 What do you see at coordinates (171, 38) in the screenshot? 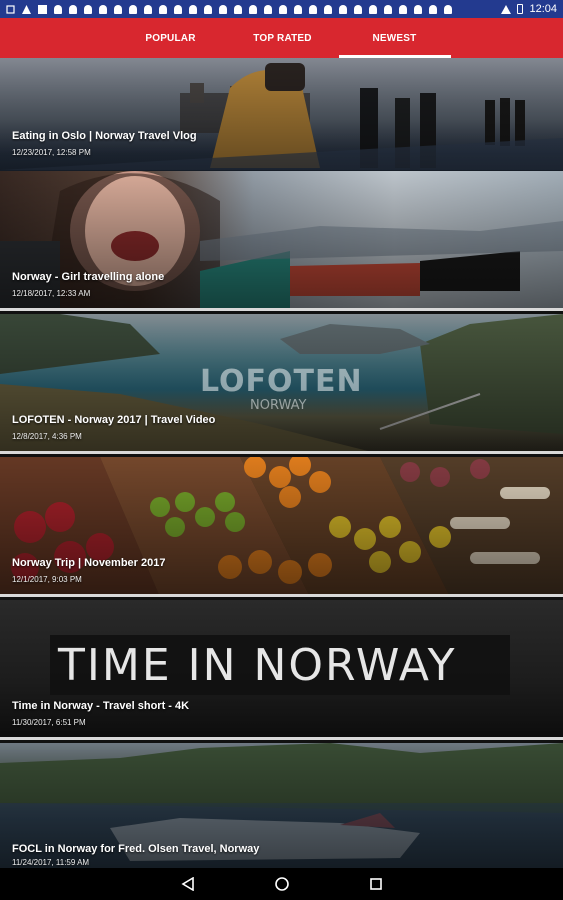
I see `tab-popular: POPULAR` at bounding box center [171, 38].